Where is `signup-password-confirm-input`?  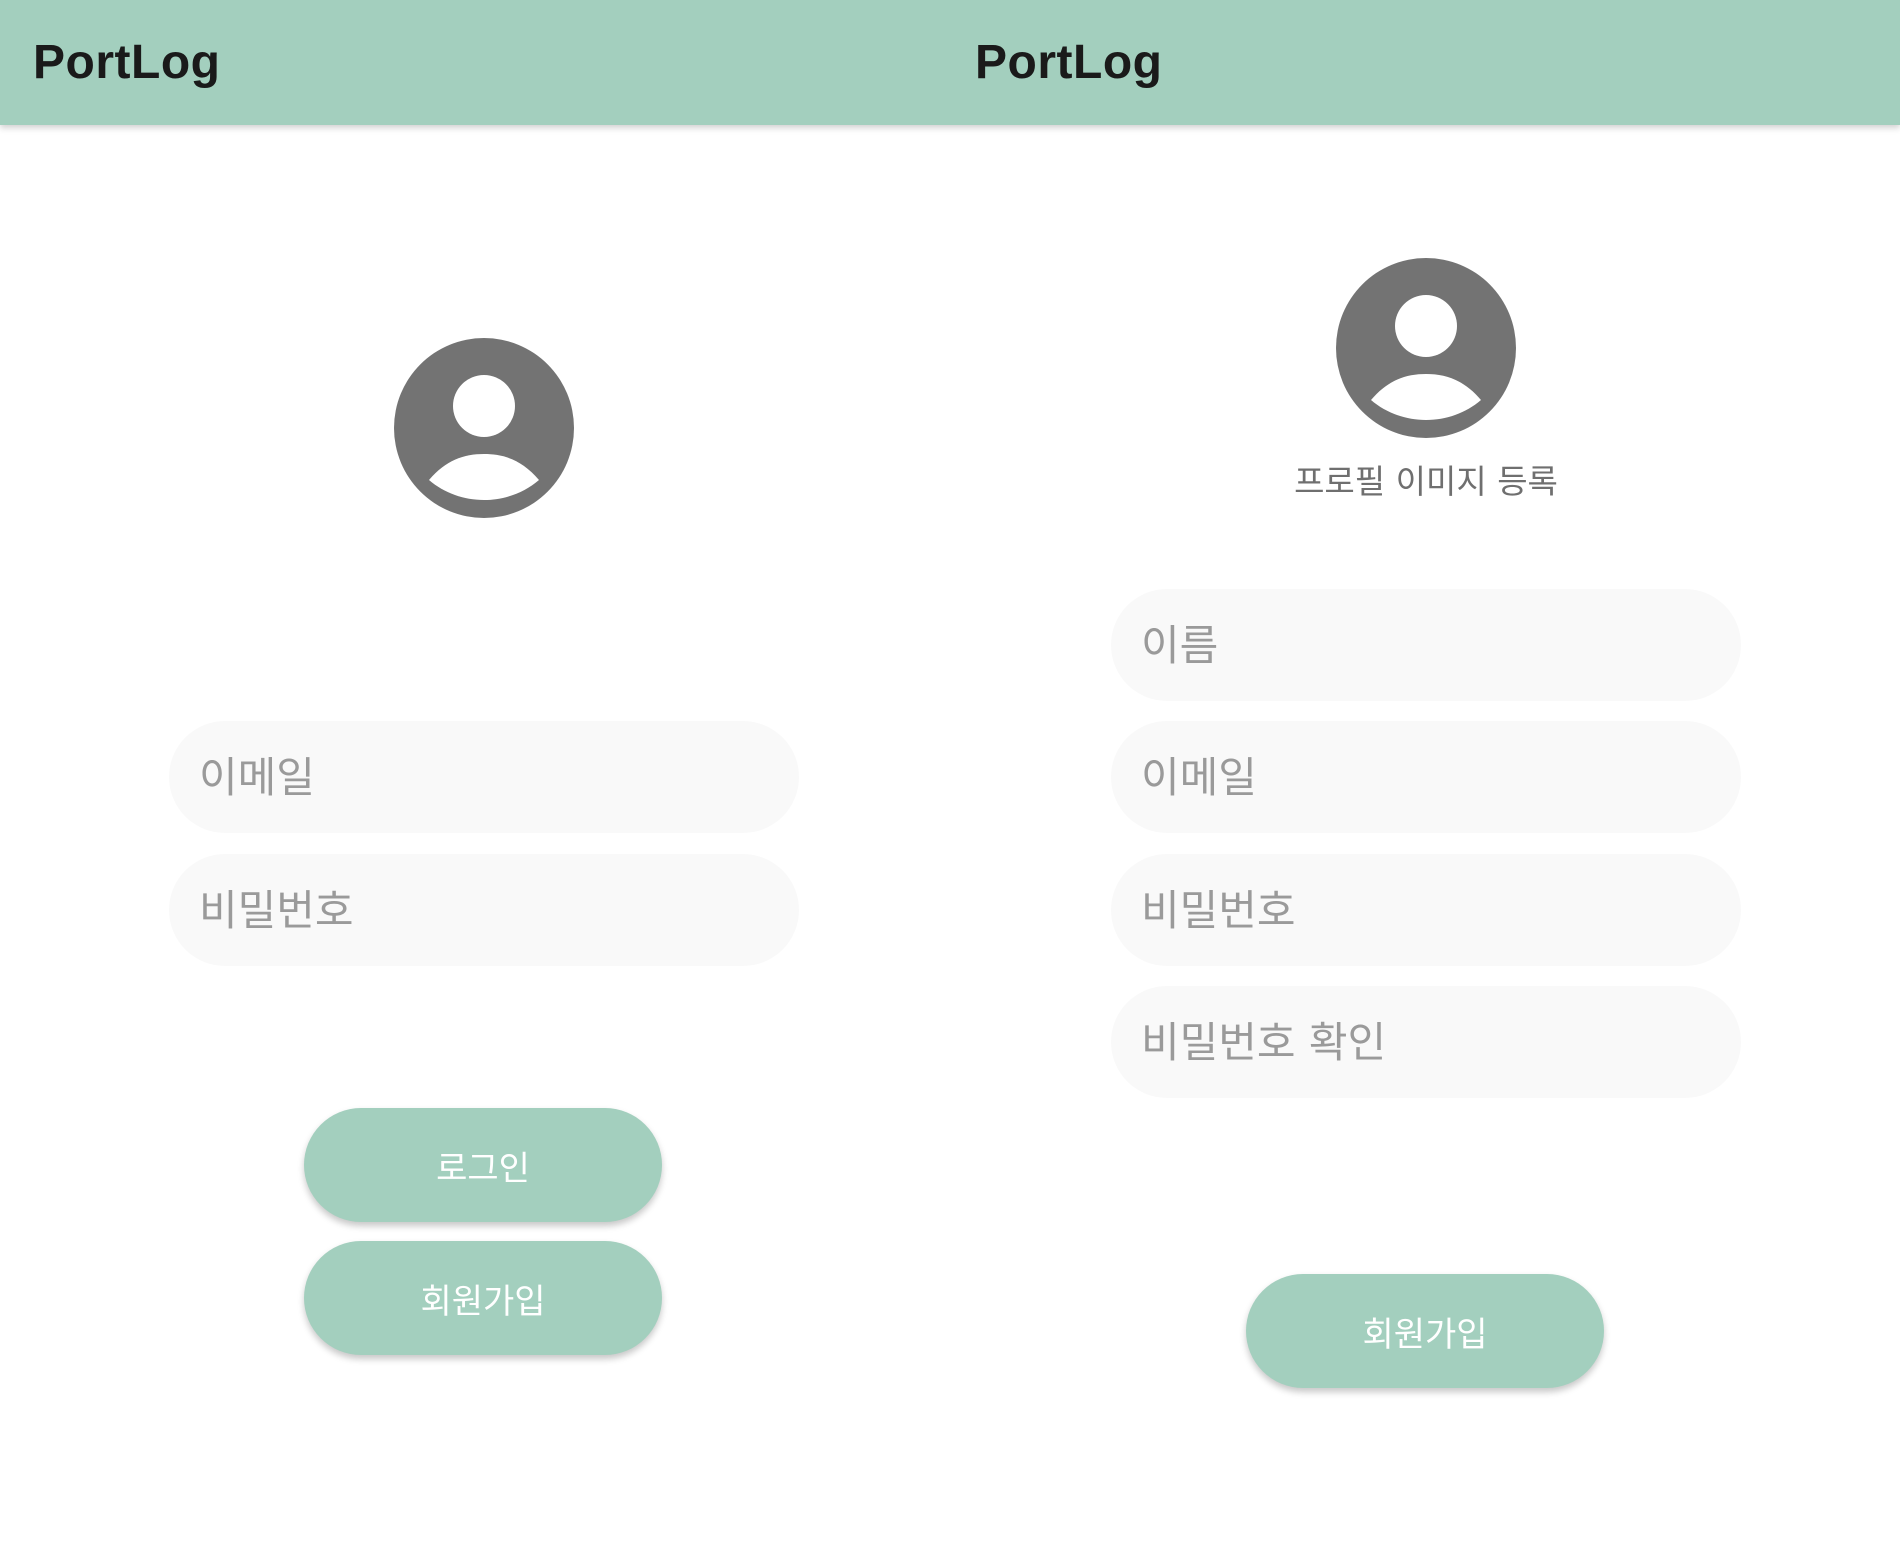 signup-password-confirm-input is located at coordinates (1426, 1042).